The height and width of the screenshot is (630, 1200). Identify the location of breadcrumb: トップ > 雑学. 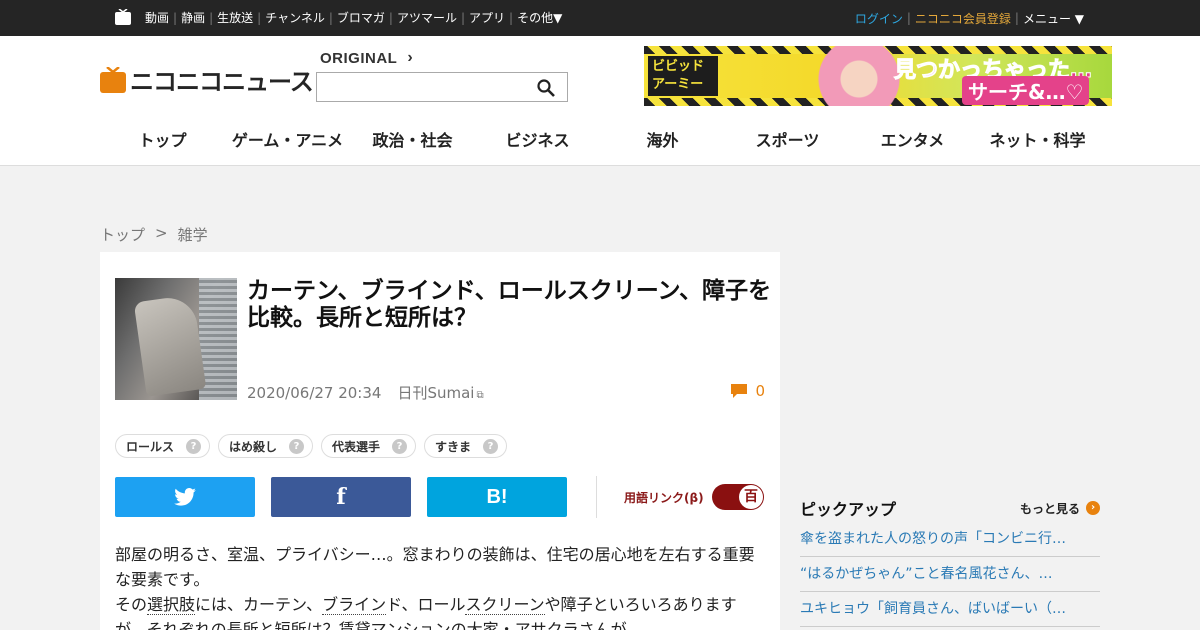
(154, 234).